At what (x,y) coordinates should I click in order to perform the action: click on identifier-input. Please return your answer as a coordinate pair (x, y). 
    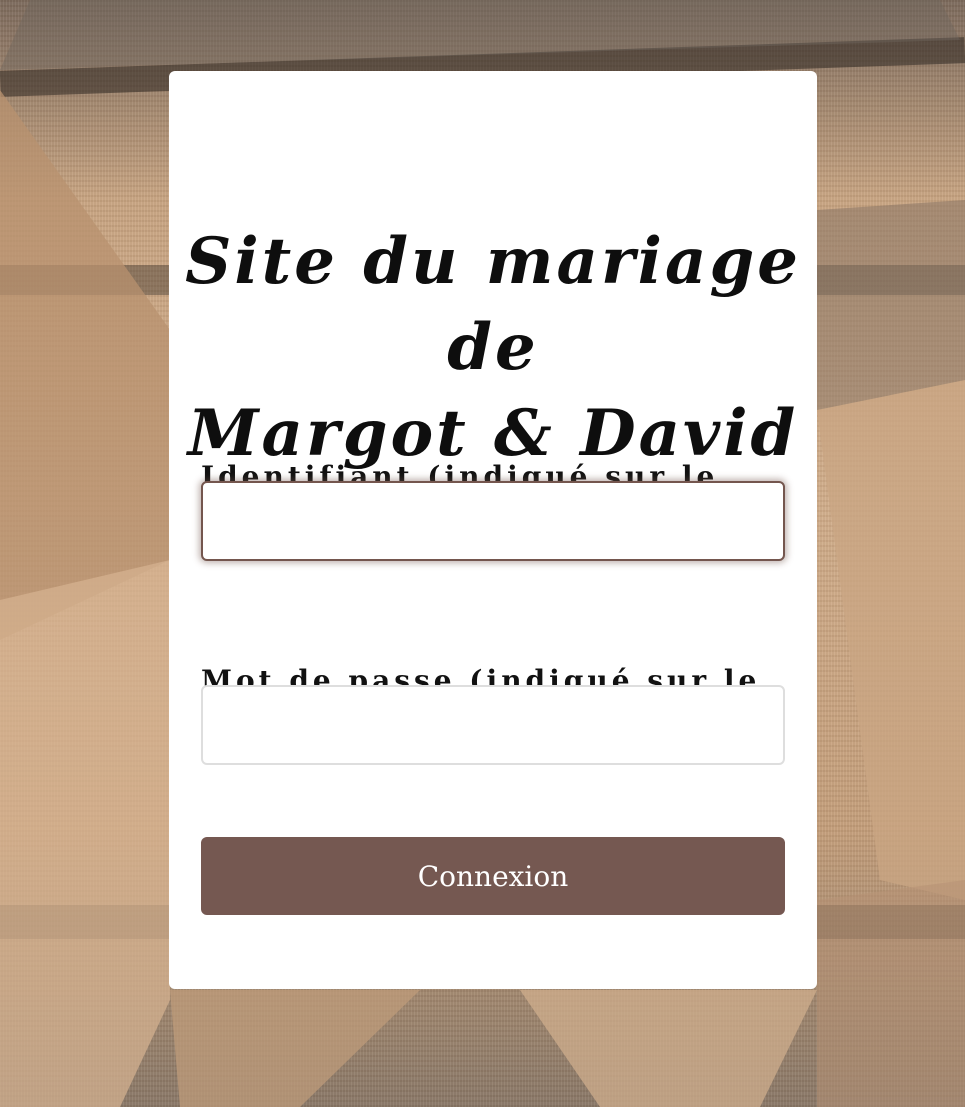
    Looking at the image, I should click on (493, 521).